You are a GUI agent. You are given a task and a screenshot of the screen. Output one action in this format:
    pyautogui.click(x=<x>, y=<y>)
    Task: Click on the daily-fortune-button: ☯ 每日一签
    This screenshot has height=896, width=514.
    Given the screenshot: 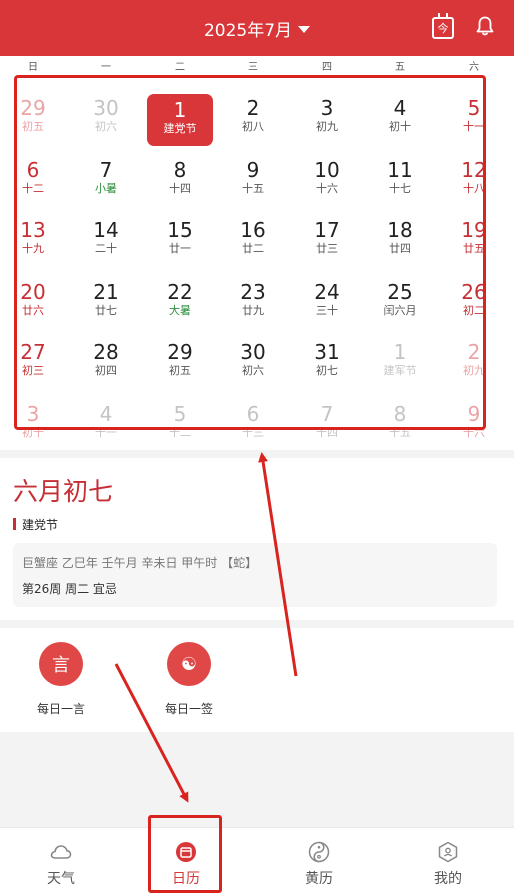 What is the action you would take?
    pyautogui.click(x=189, y=679)
    